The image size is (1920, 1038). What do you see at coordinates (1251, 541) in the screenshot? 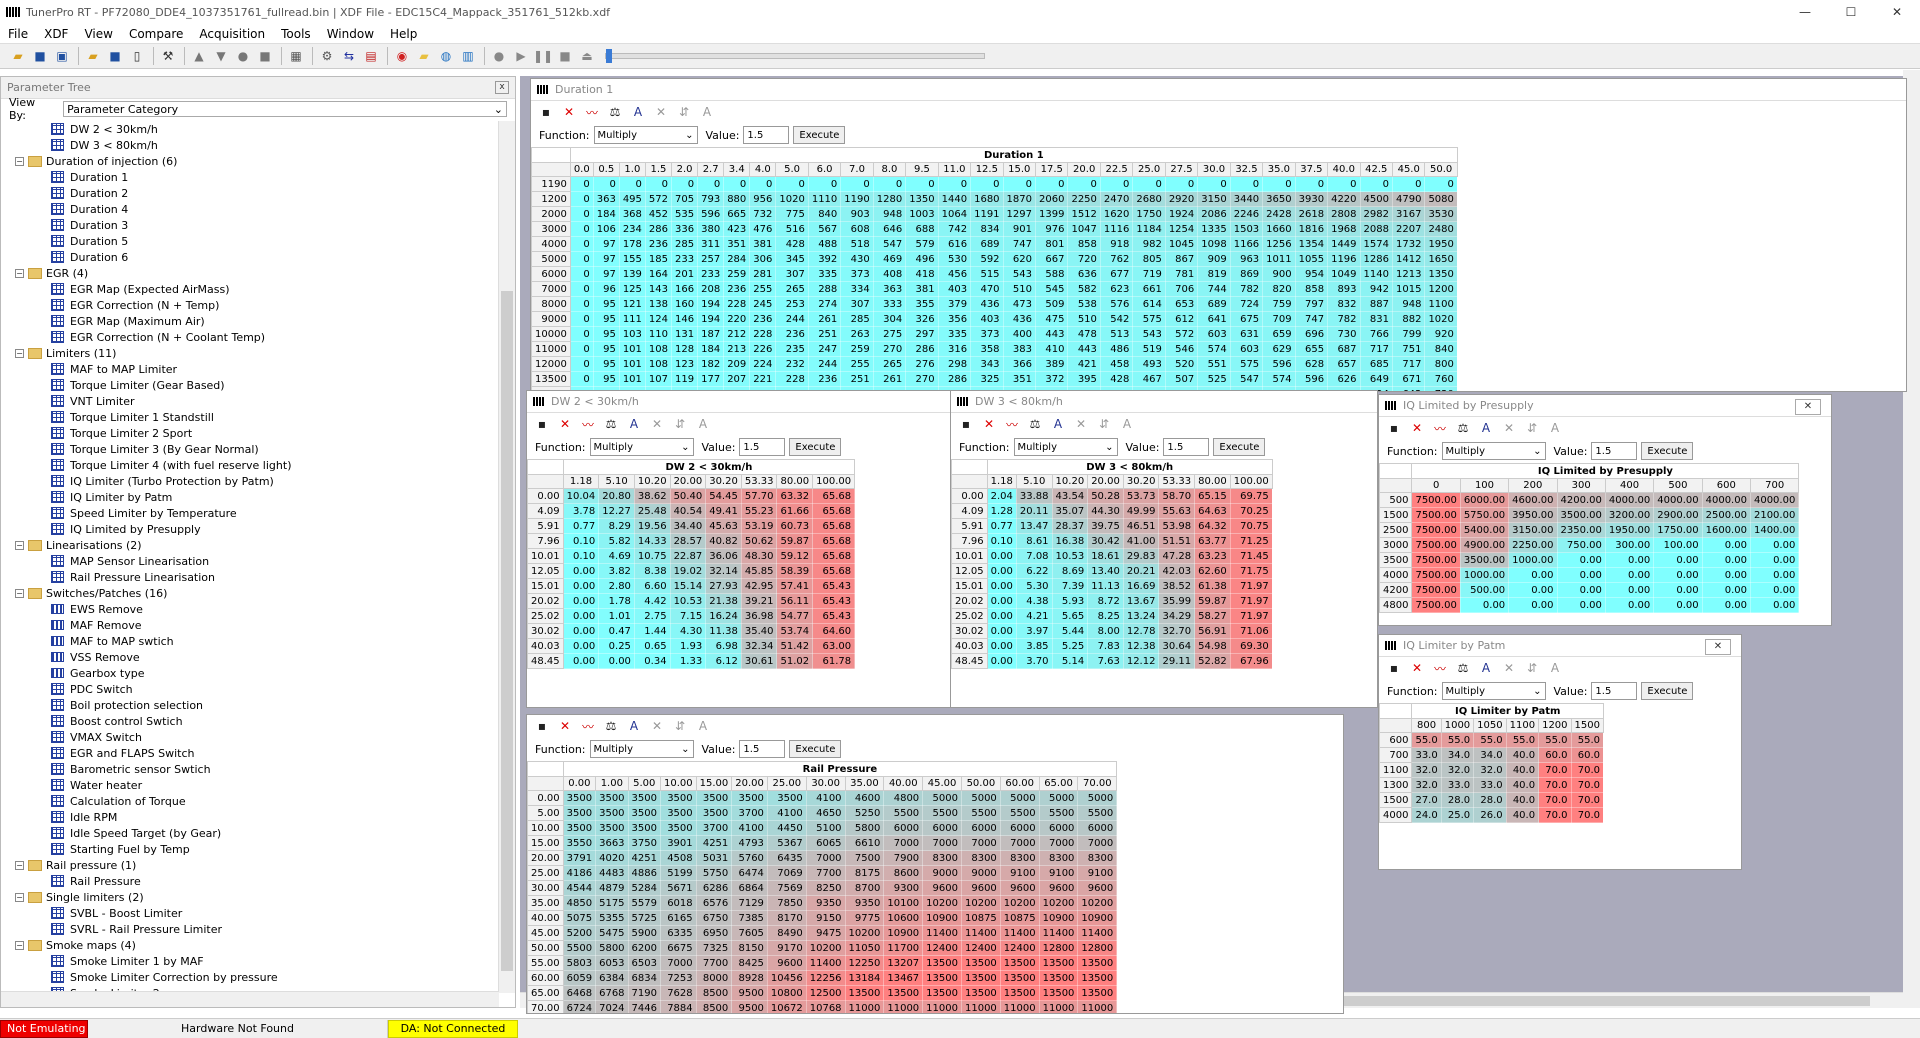
I see `map-cell: 71.25` at bounding box center [1251, 541].